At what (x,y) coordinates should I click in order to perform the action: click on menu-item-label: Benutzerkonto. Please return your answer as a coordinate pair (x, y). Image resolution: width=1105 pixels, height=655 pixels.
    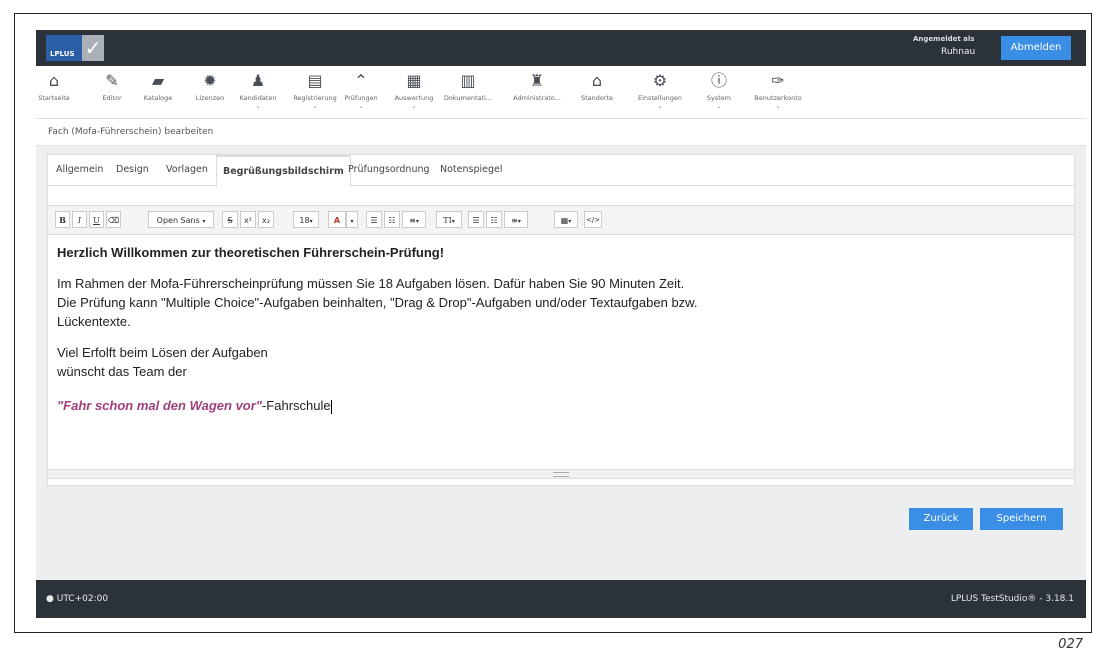
    Looking at the image, I should click on (778, 98).